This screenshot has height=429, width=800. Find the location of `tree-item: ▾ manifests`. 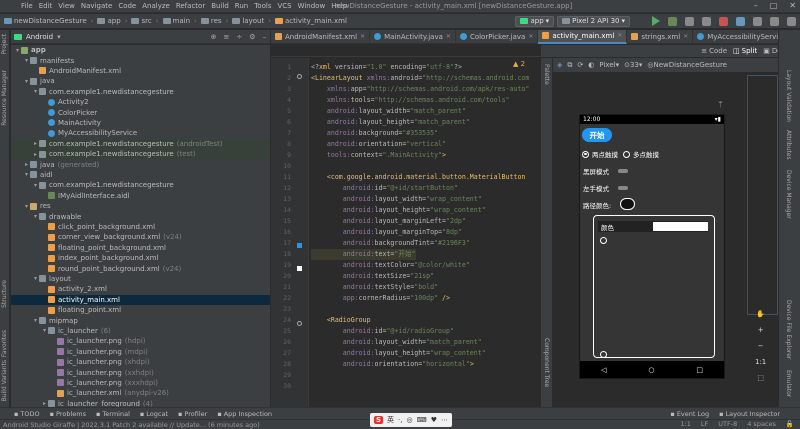

tree-item: ▾ manifests is located at coordinates (140, 60).